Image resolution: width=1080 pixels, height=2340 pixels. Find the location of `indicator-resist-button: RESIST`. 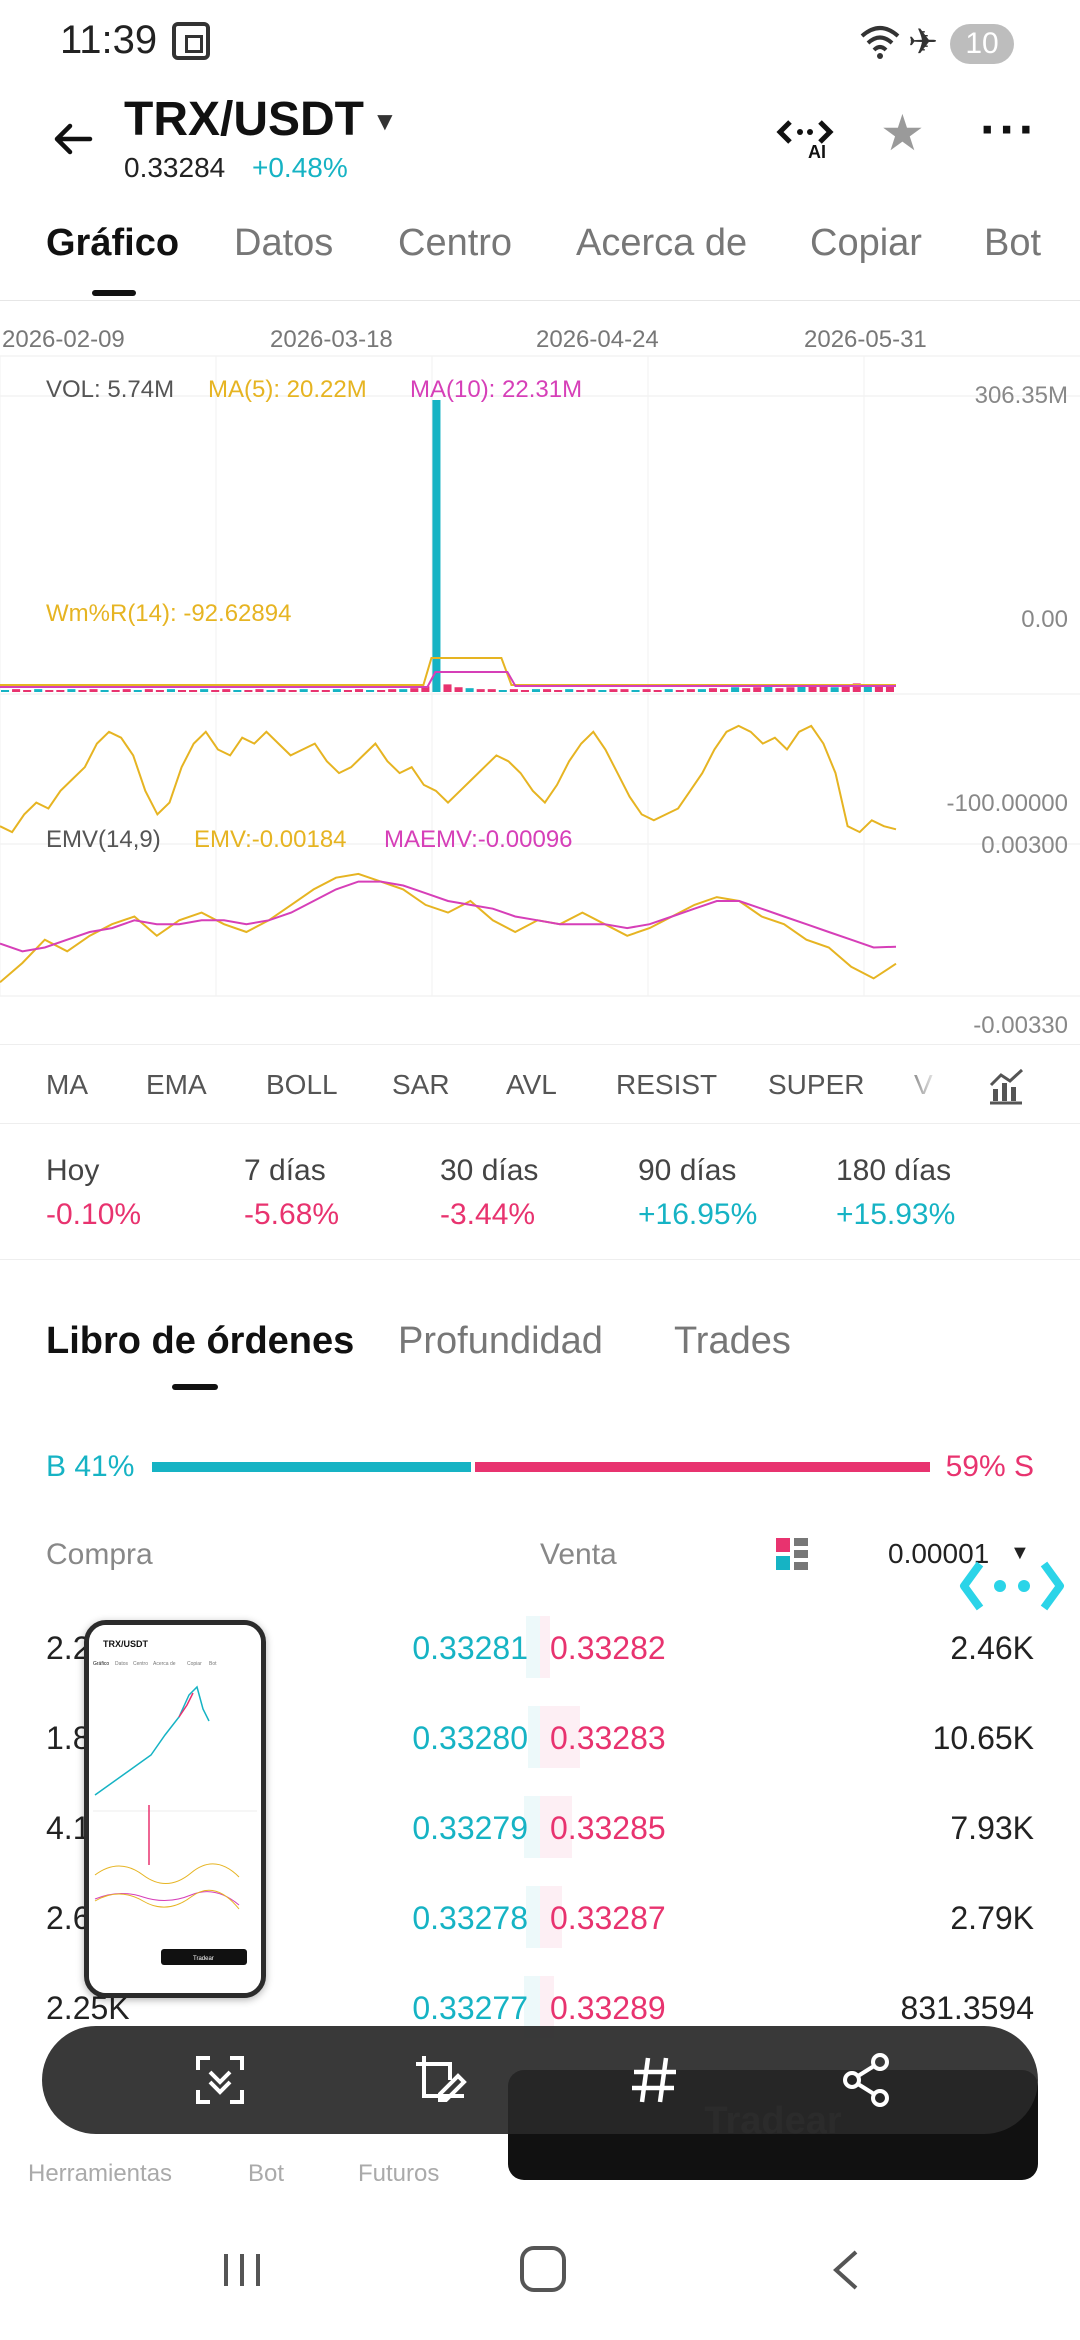

indicator-resist-button: RESIST is located at coordinates (666, 1085).